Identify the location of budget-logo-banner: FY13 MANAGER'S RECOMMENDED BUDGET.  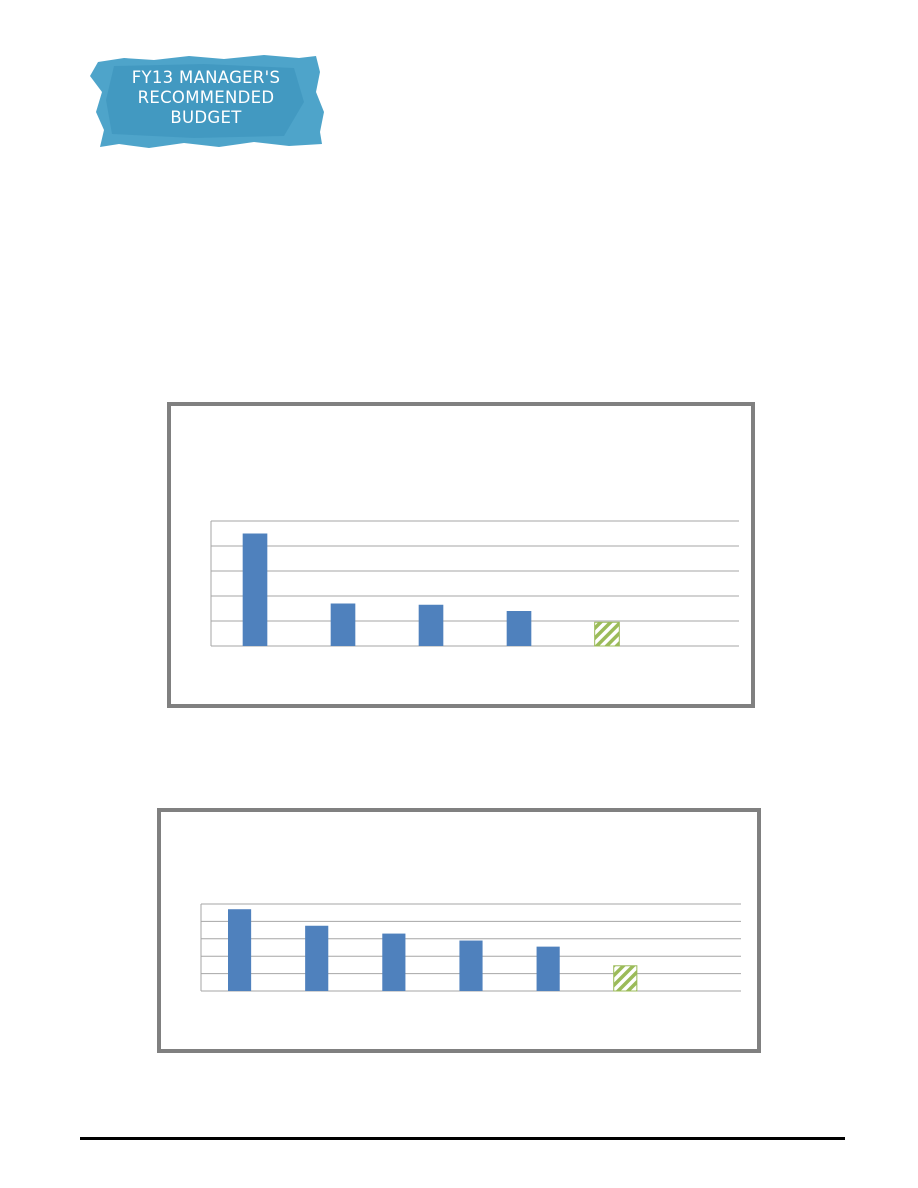
(206, 102).